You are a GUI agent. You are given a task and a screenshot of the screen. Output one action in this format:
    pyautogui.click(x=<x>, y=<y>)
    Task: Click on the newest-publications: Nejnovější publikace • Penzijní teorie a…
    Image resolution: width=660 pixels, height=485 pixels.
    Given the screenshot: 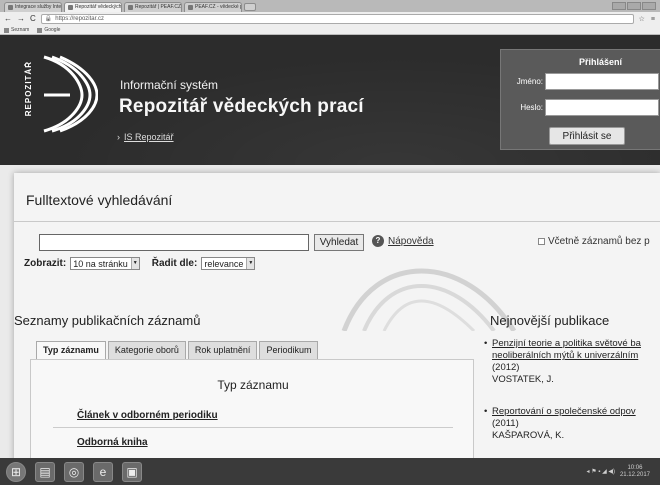 What is the action you would take?
    pyautogui.click(x=567, y=385)
    